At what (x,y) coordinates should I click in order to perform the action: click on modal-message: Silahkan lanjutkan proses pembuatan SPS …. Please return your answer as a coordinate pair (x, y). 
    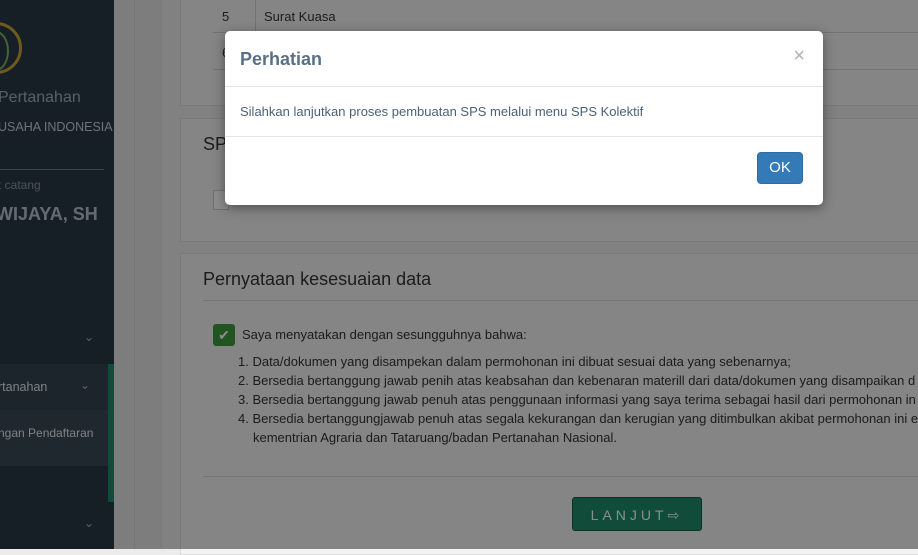
    Looking at the image, I should click on (442, 111).